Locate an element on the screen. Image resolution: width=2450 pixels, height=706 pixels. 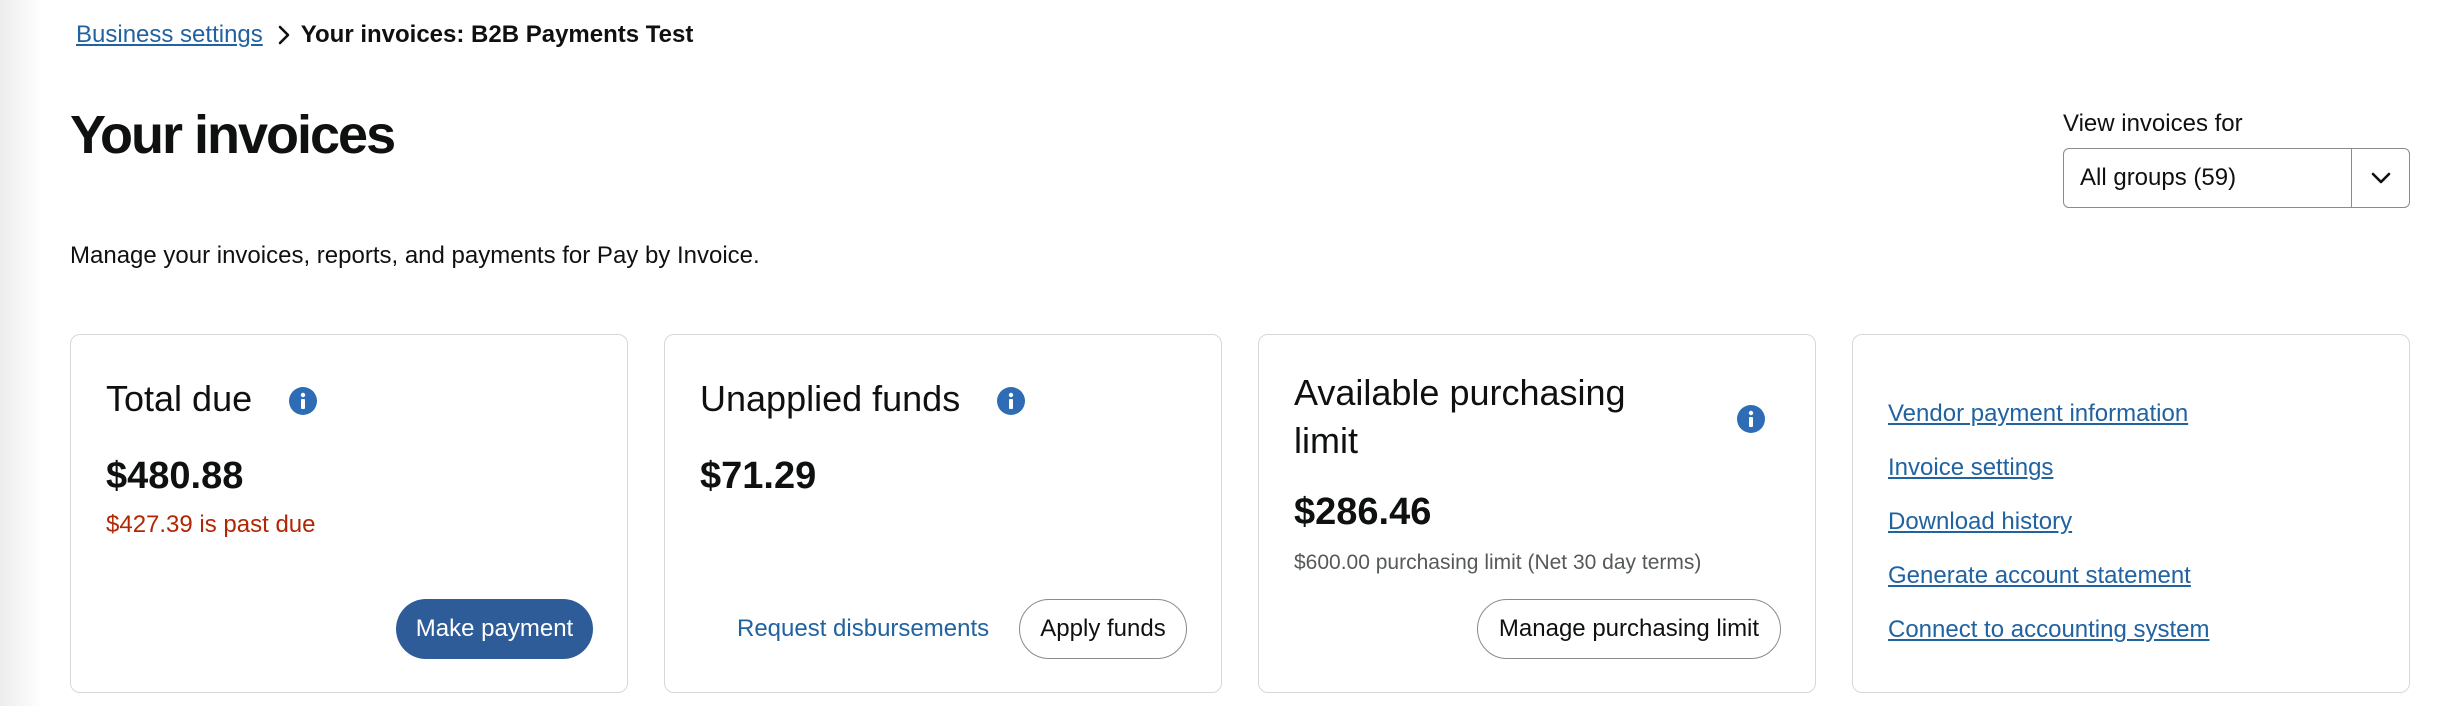
group-filter-select: All groups (59) is located at coordinates (2236, 178).